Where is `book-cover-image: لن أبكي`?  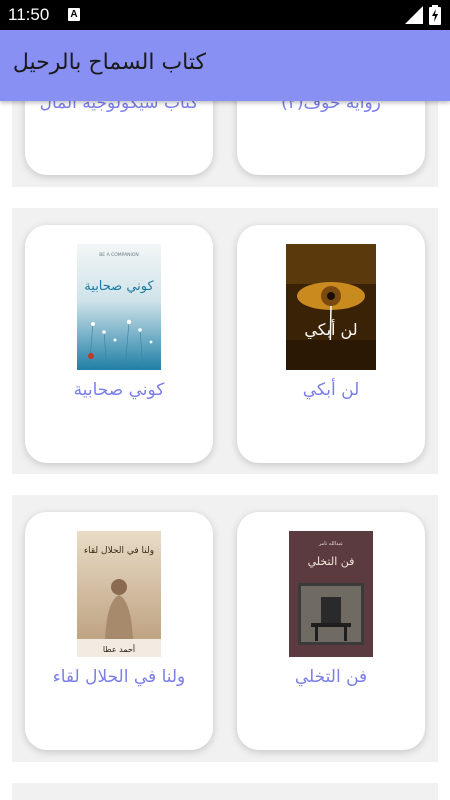 book-cover-image: لن أبكي is located at coordinates (331, 307).